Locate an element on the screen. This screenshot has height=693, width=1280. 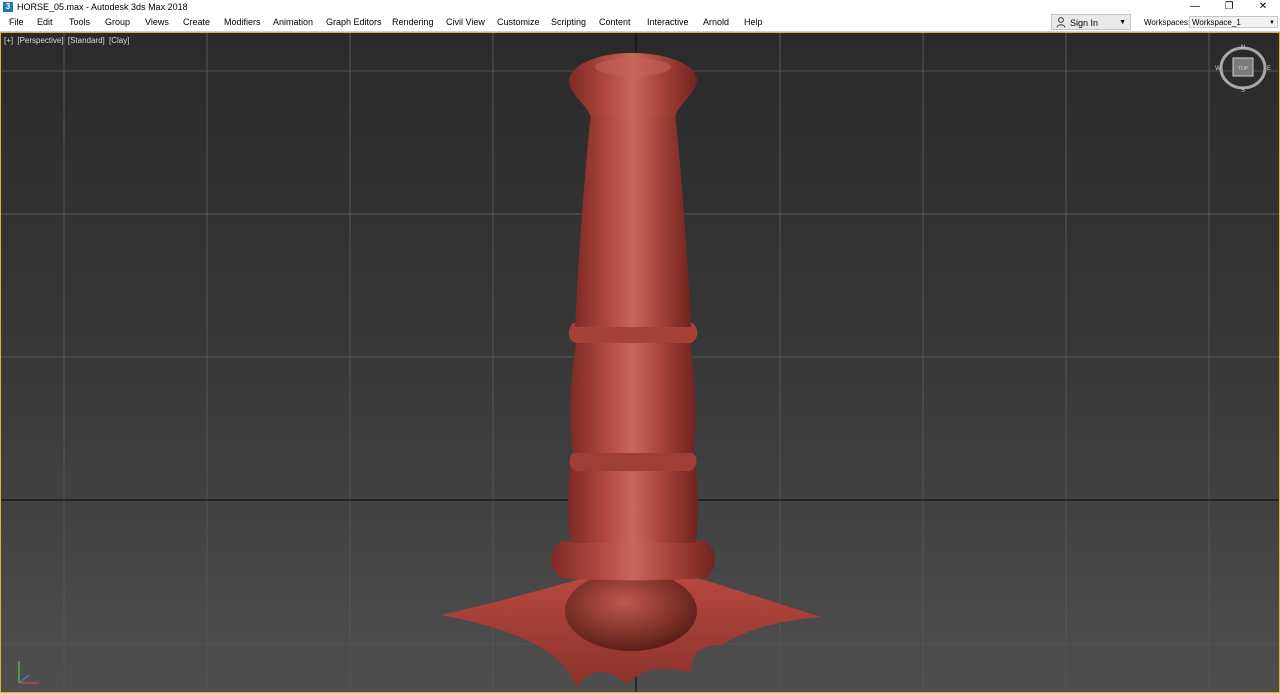
viewcube-east: E is located at coordinates (1269, 69).